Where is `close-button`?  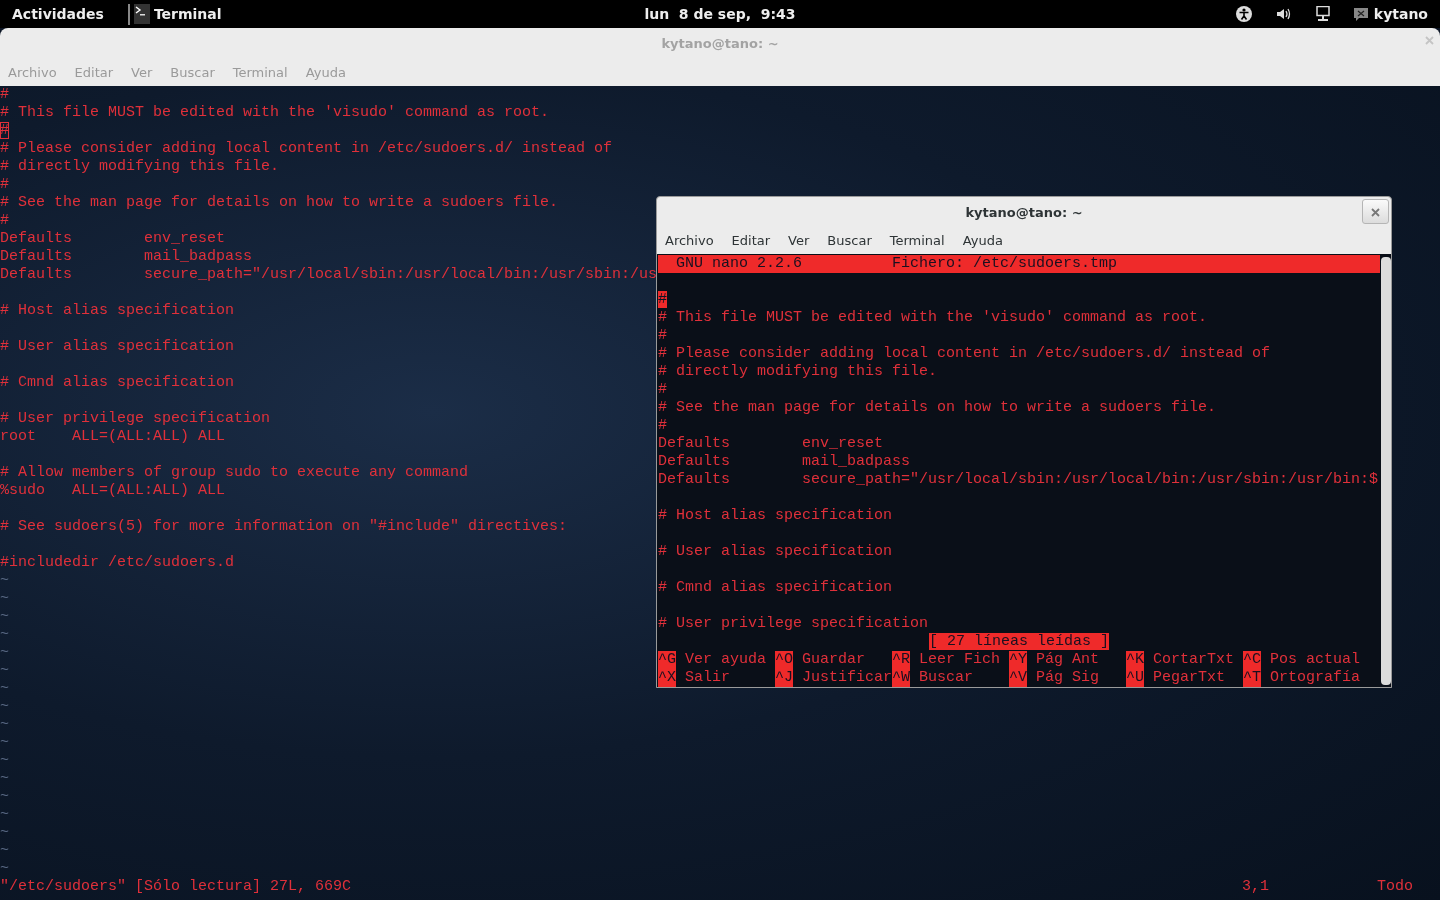 close-button is located at coordinates (1375, 211).